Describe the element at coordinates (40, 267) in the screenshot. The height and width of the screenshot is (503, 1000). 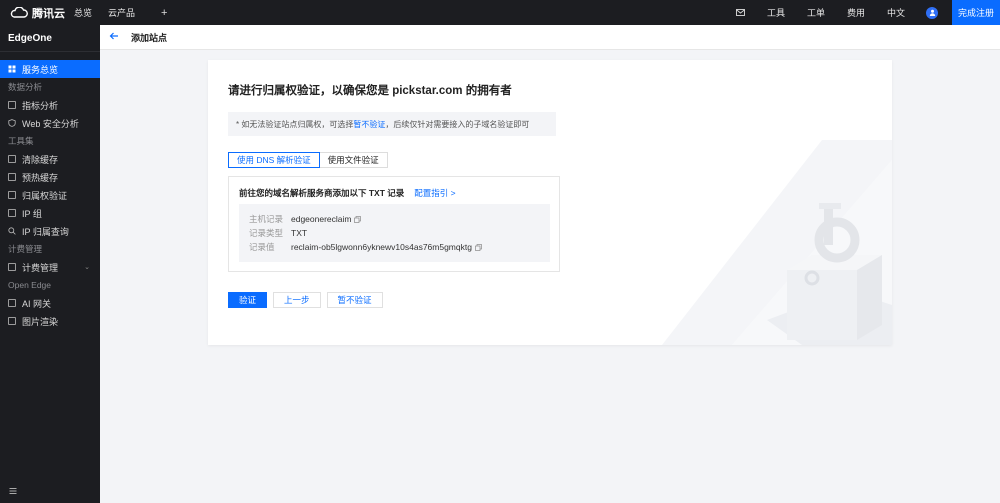
I see `sidebar-item-label: 计费管理` at that location.